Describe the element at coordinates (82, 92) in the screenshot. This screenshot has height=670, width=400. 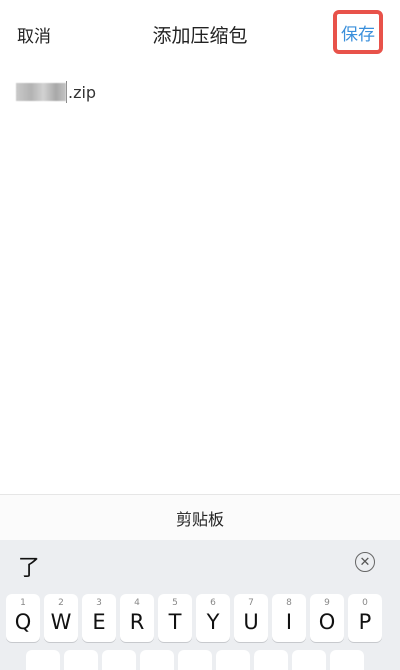
I see `filename-extension: .zip` at that location.